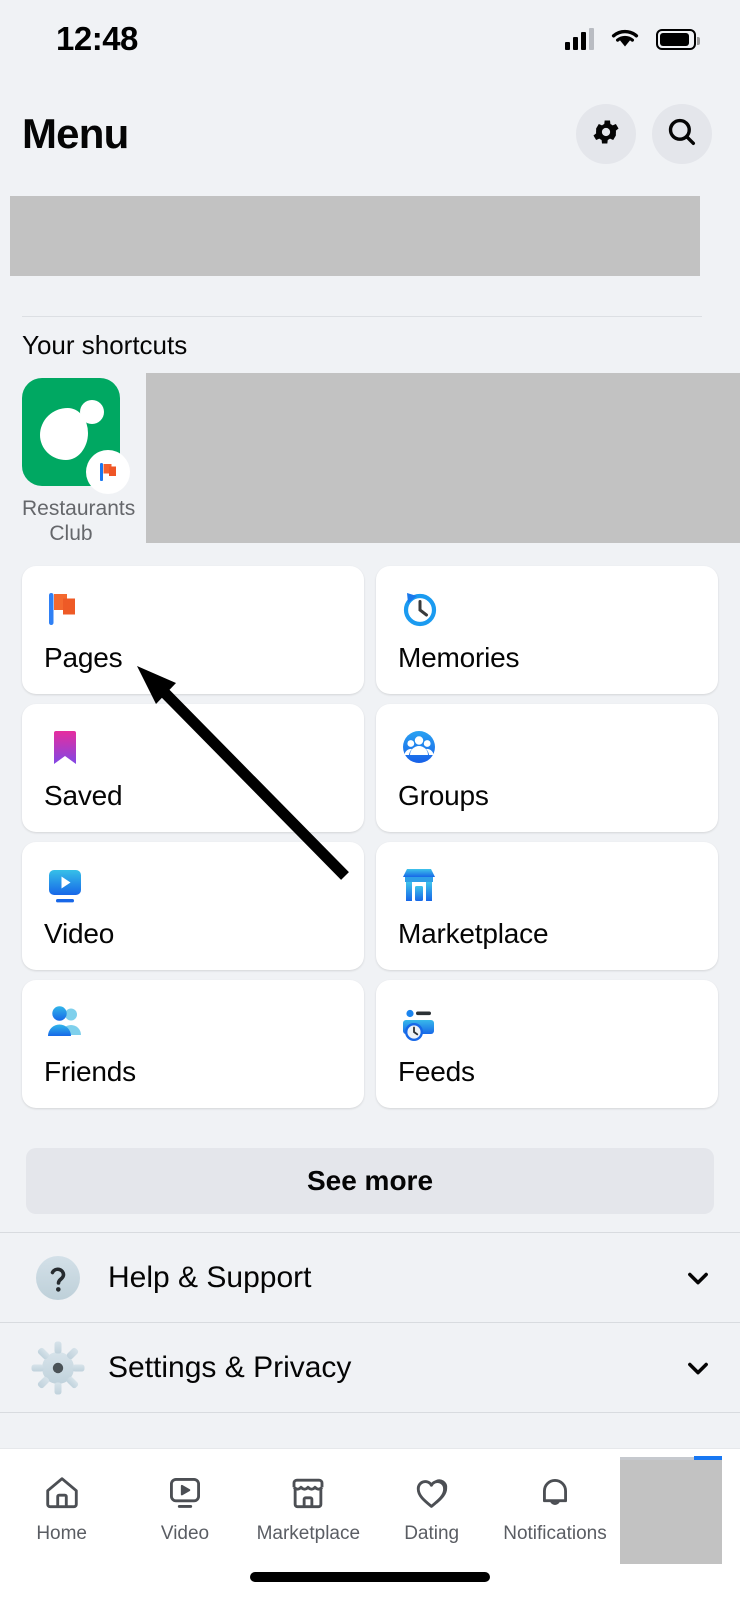 The height and width of the screenshot is (1600, 740). Describe the element at coordinates (547, 1044) in the screenshot. I see `grid-card-feeds: Feeds` at that location.